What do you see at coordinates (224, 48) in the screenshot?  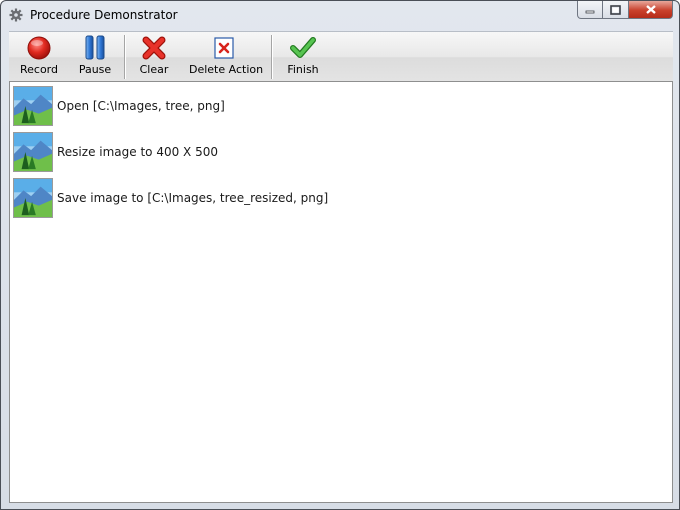 I see `delete-document-icon` at bounding box center [224, 48].